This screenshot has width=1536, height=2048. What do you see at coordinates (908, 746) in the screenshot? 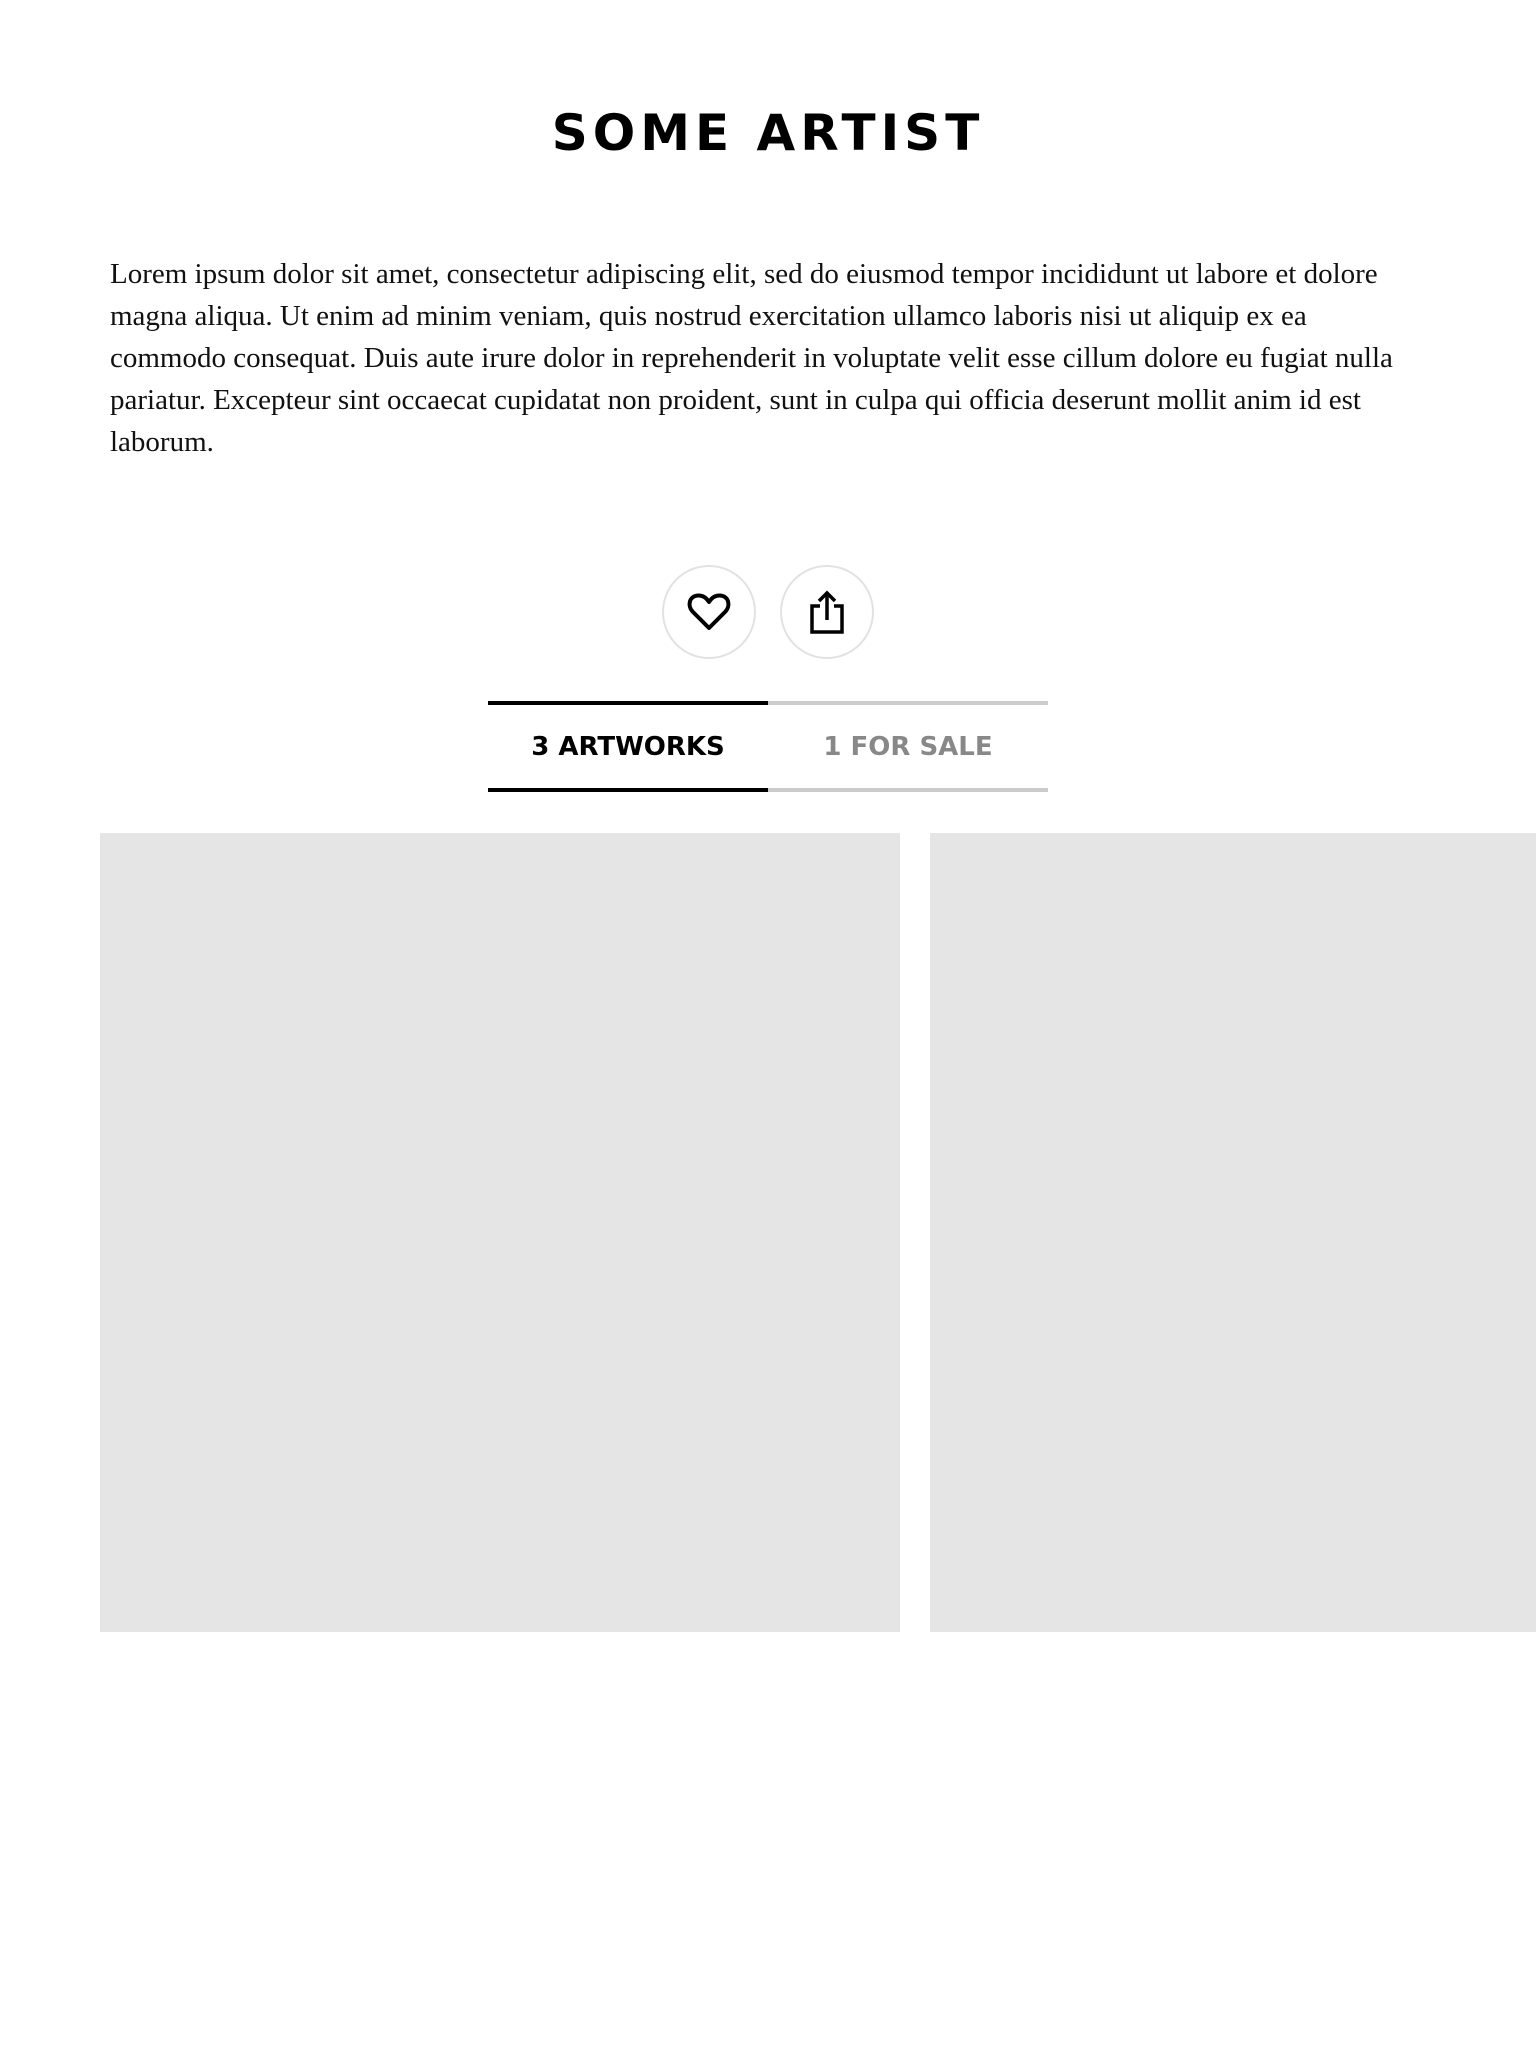
I see `tab-for-sale: 1 FOR SALE` at bounding box center [908, 746].